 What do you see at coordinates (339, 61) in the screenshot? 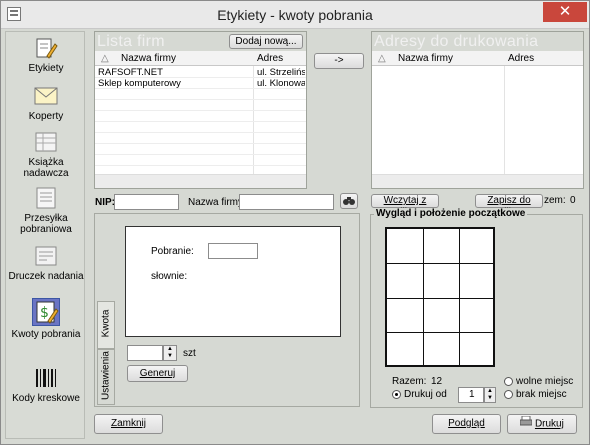
I see `move-to-print-button: ->` at bounding box center [339, 61].